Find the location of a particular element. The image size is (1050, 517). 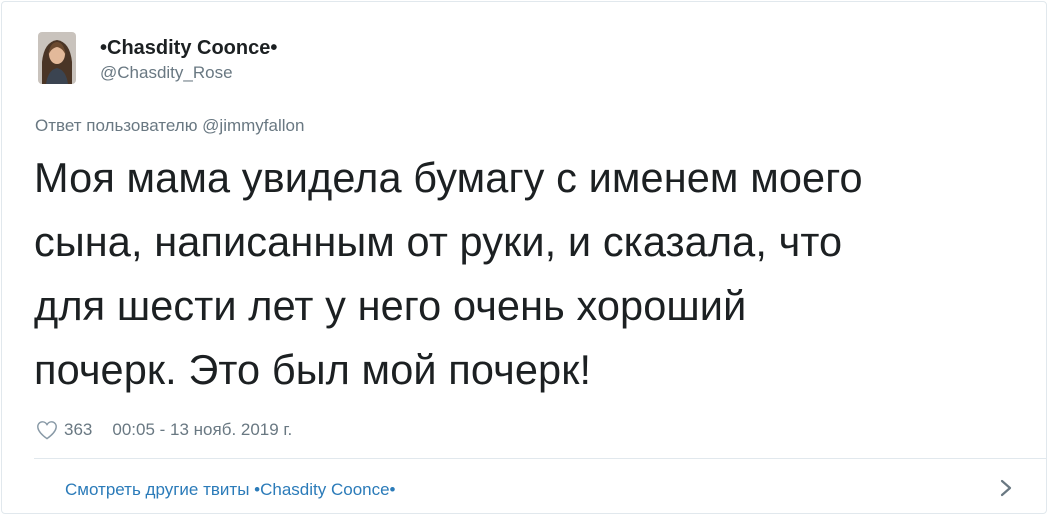

avatar is located at coordinates (57, 58).